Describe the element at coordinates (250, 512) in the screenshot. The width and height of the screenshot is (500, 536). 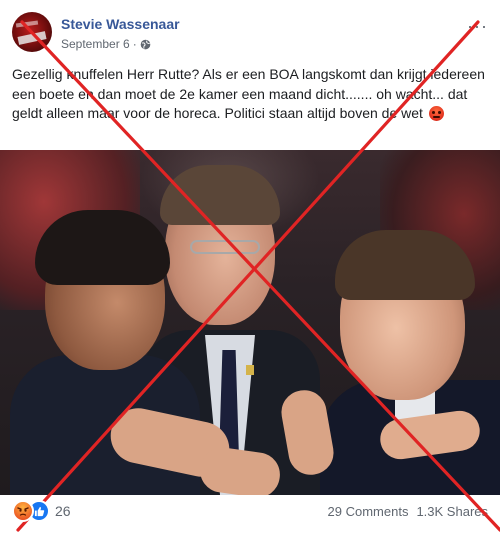
I see `post-footer: 26 29 Comments 1.3K Shares` at that location.